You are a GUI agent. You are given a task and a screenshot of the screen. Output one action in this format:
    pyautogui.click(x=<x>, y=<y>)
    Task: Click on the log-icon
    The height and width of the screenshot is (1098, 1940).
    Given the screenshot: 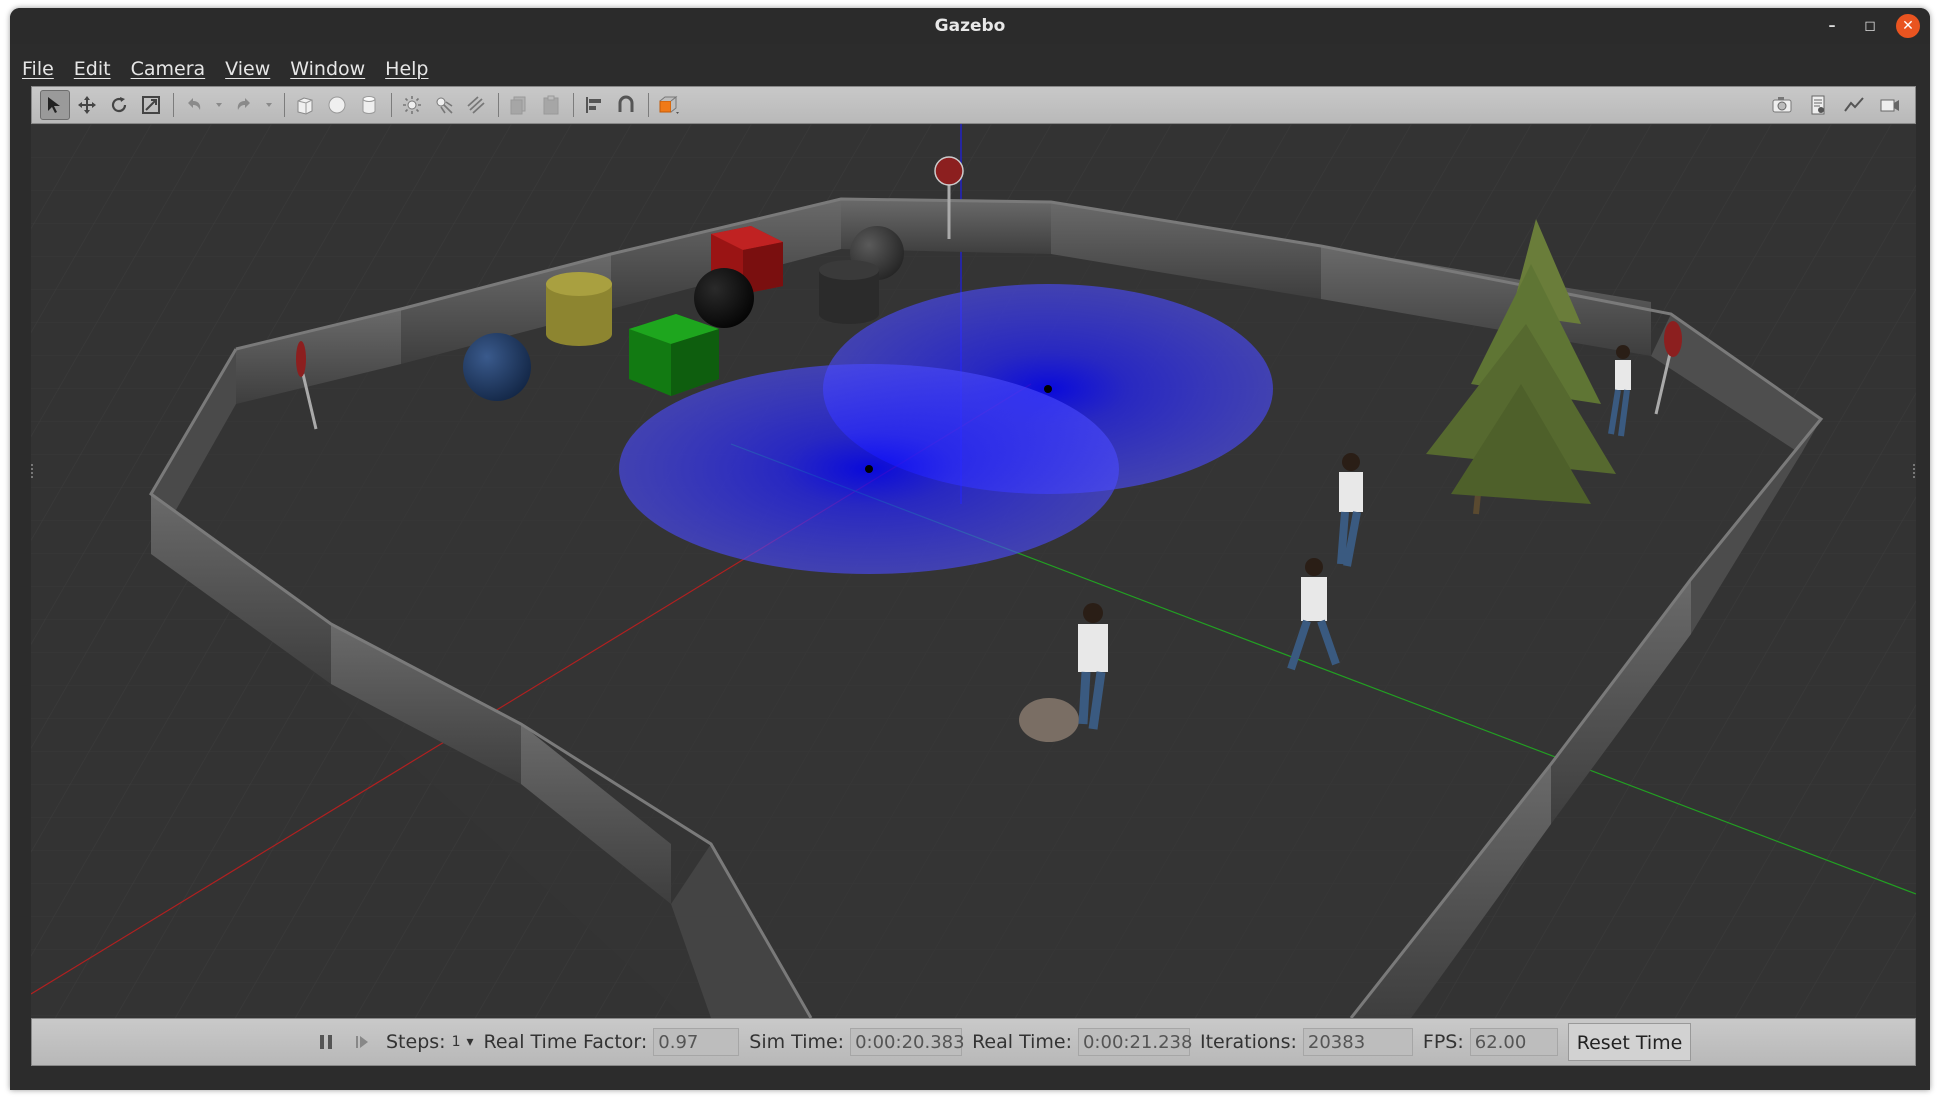 What is the action you would take?
    pyautogui.click(x=1818, y=105)
    